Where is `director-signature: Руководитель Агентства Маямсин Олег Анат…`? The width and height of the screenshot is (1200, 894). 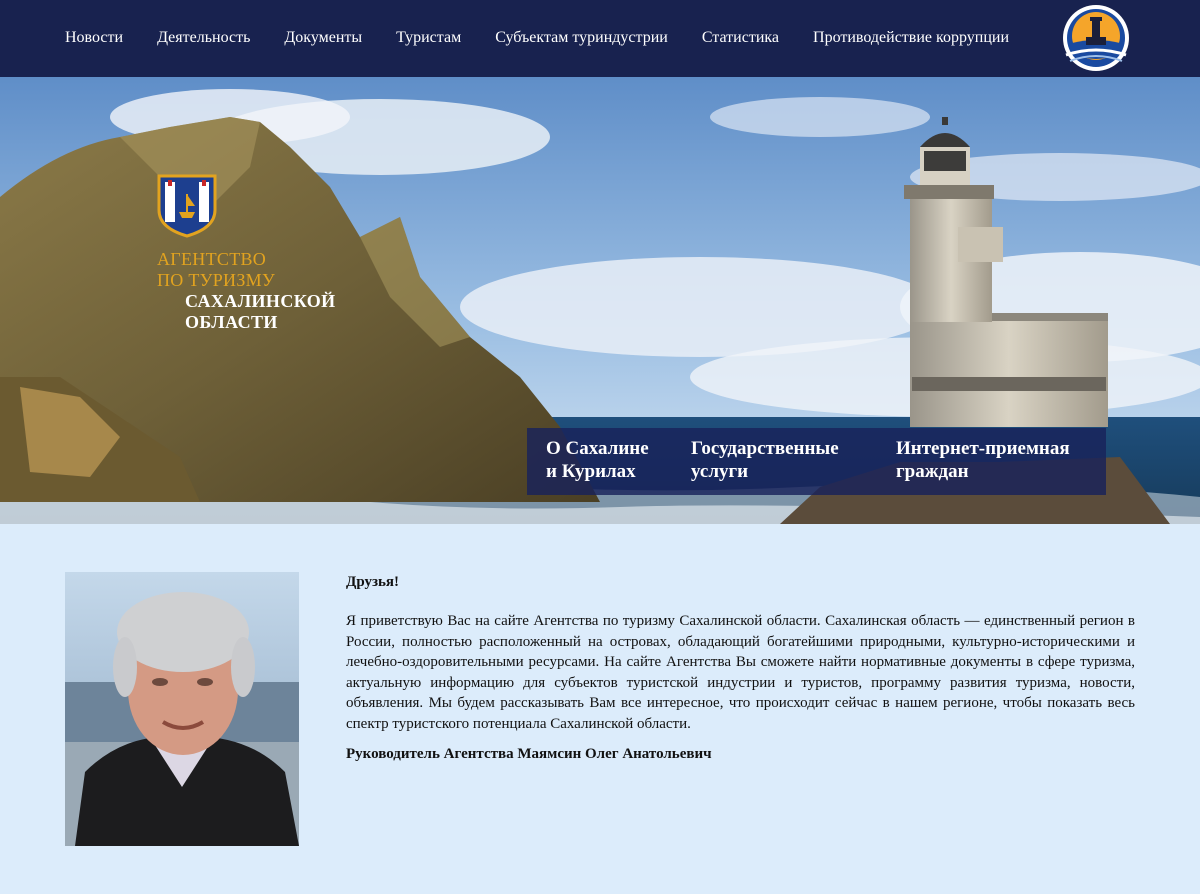 director-signature: Руководитель Агентства Маямсин Олег Анат… is located at coordinates (529, 754).